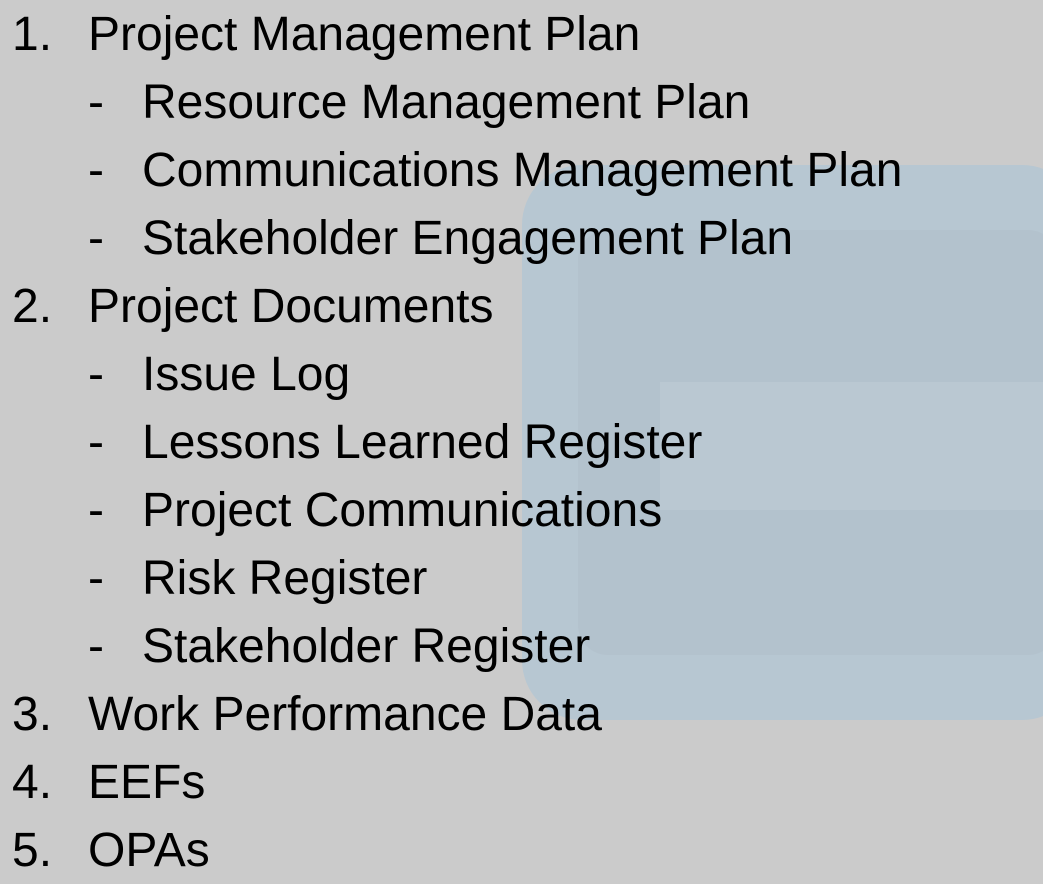 The image size is (1043, 884). I want to click on sub-item-label: Resource Management Plan, so click(446, 102).